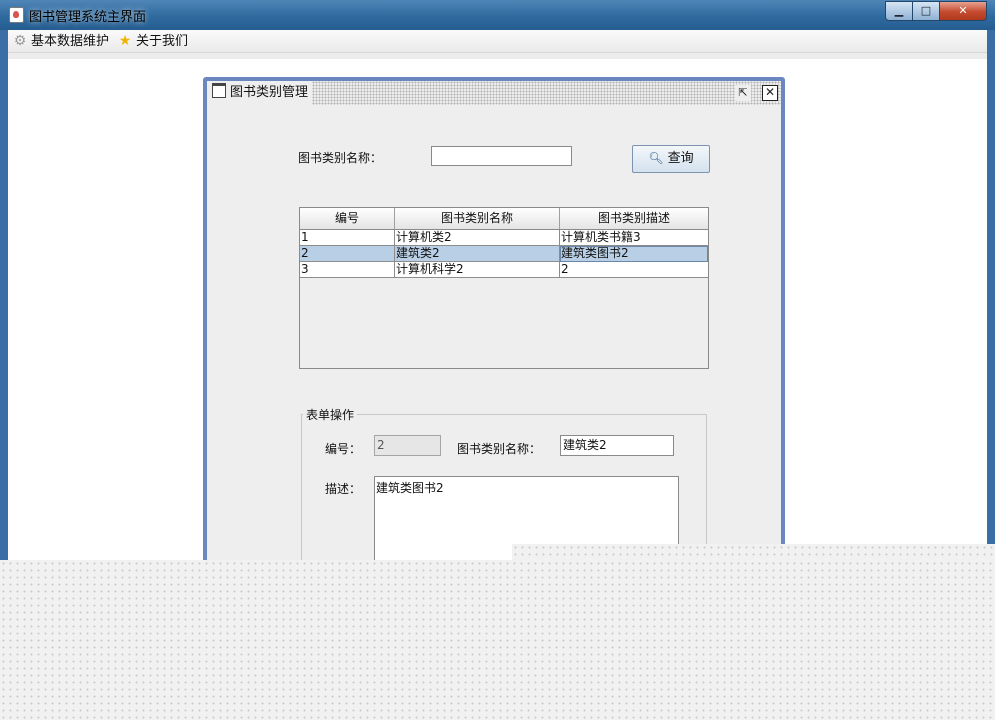 Image resolution: width=995 pixels, height=720 pixels. I want to click on cell-name: 计算机科学2, so click(477, 270).